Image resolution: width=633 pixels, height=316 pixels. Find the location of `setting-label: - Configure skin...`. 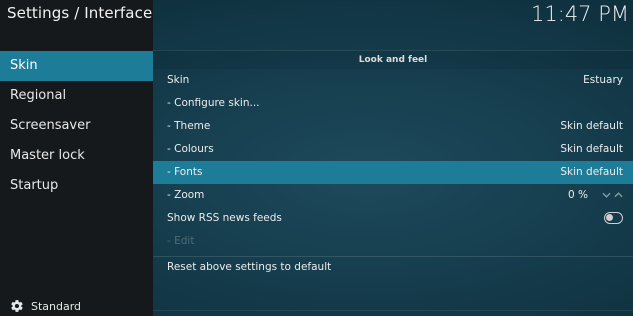

setting-label: - Configure skin... is located at coordinates (213, 103).